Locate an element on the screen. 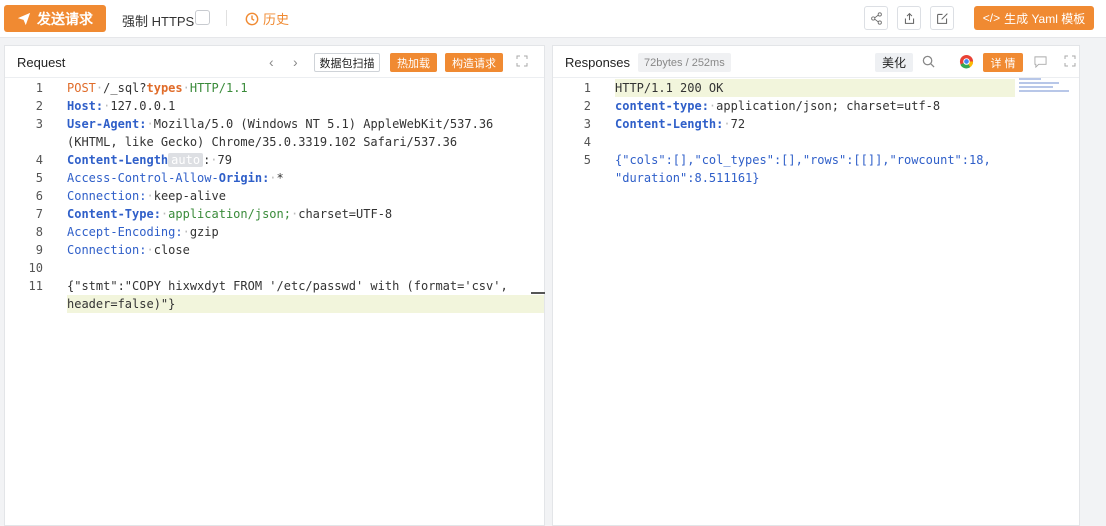 Image resolution: width=1106 pixels, height=526 pixels. response-title: Responses is located at coordinates (598, 62).